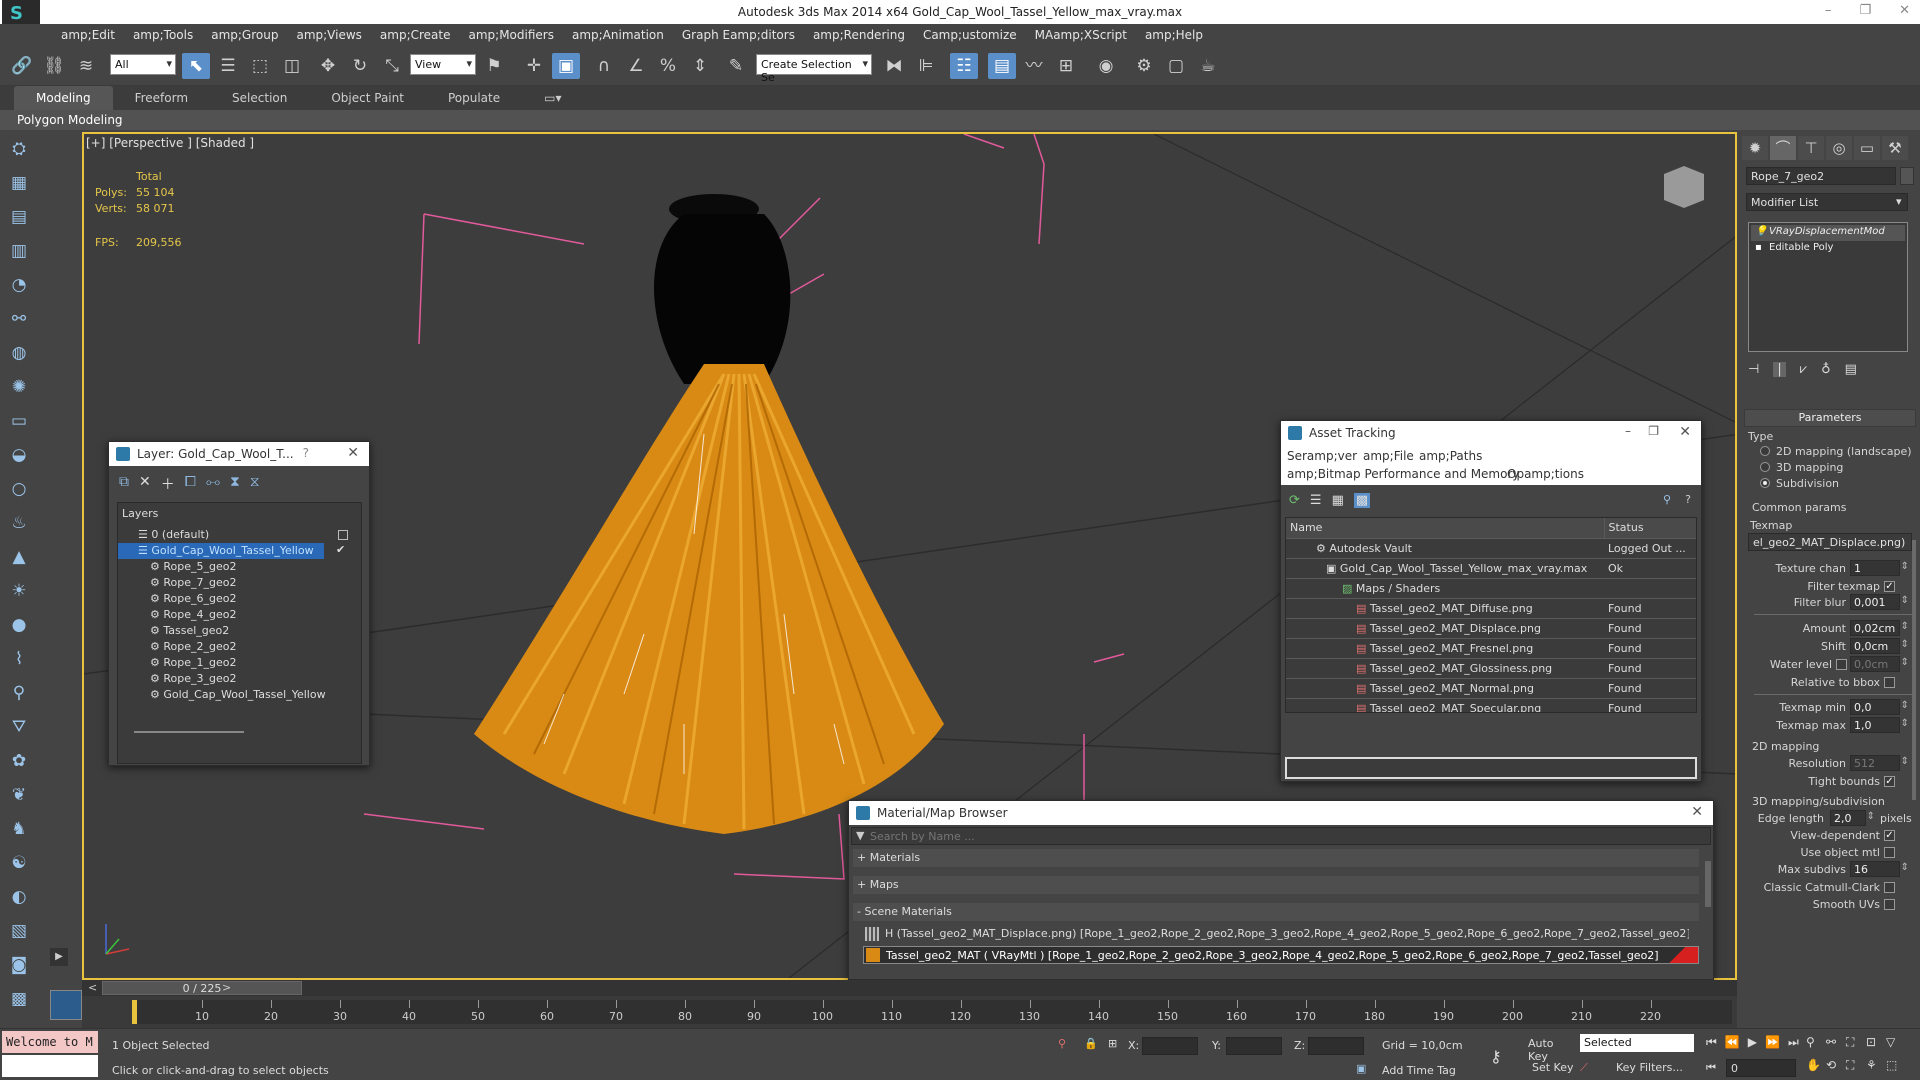 The image size is (1920, 1080). What do you see at coordinates (1684, 187) in the screenshot?
I see `viewcube` at bounding box center [1684, 187].